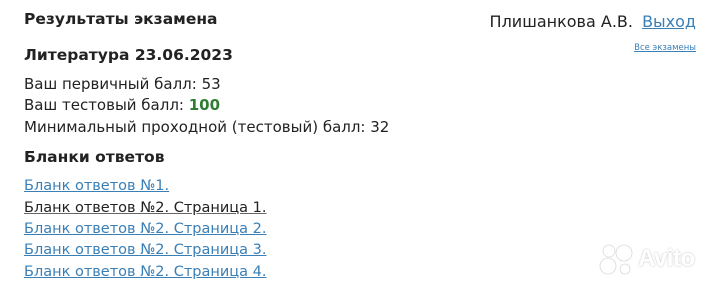  I want to click on user-block: Плишанкова А.В. Выход, so click(593, 22).